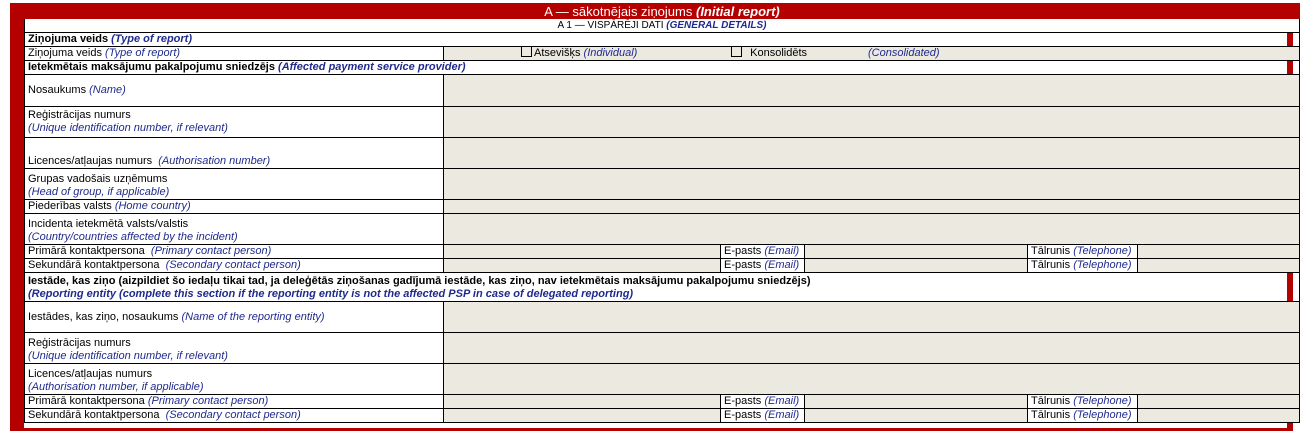 This screenshot has height=436, width=1300. What do you see at coordinates (526, 52) in the screenshot?
I see `individual-checkbox` at bounding box center [526, 52].